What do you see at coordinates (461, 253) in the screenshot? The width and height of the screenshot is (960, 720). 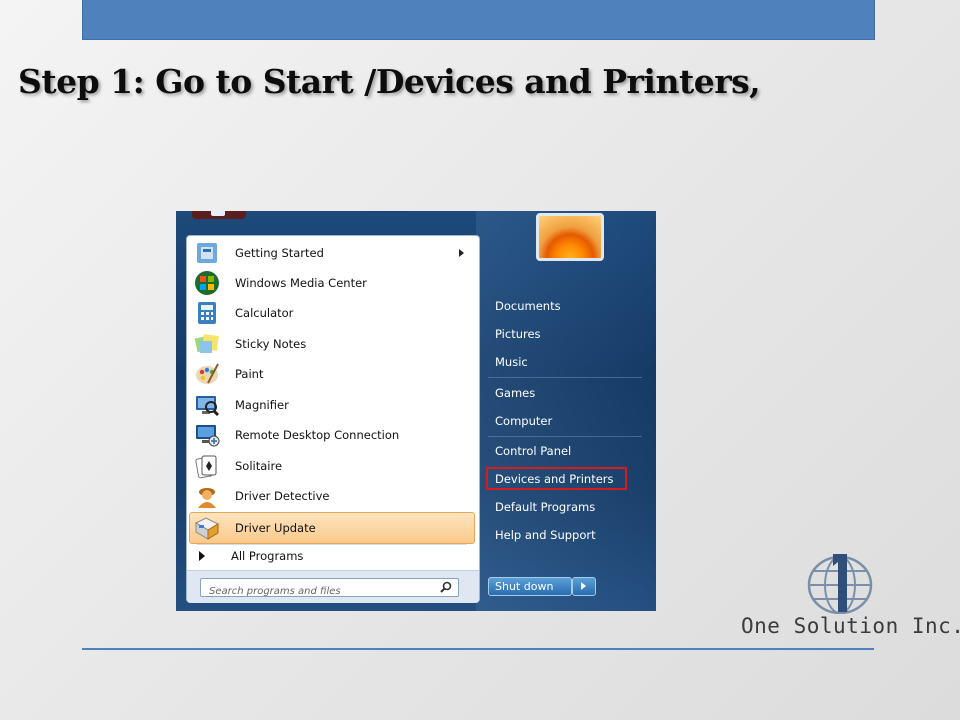 I see `submenu-arrow-icon` at bounding box center [461, 253].